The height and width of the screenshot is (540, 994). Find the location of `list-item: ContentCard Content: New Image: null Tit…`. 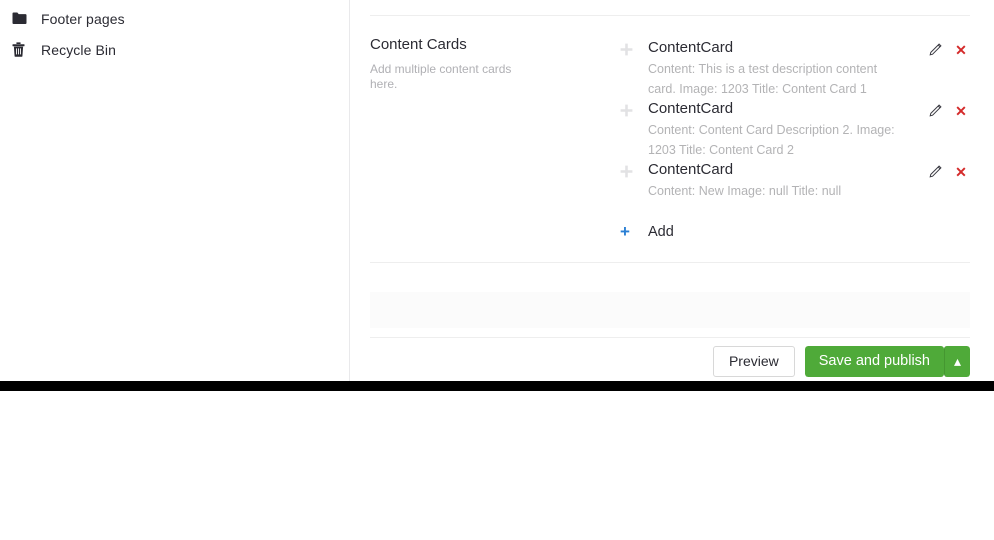

list-item: ContentCard Content: New Image: null Tit… is located at coordinates (795, 188).